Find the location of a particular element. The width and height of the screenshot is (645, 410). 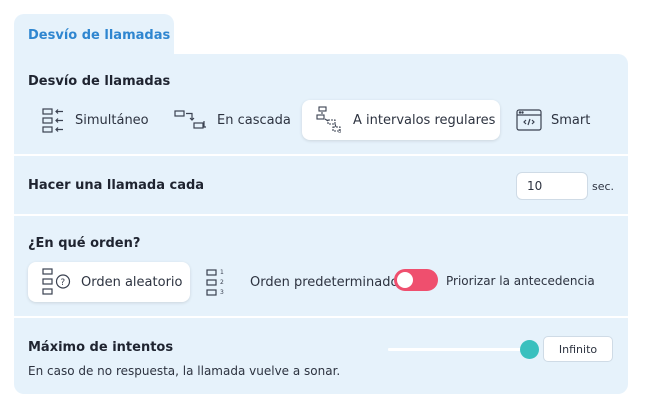

option-simultaneous: Simultáneo is located at coordinates (95, 120).